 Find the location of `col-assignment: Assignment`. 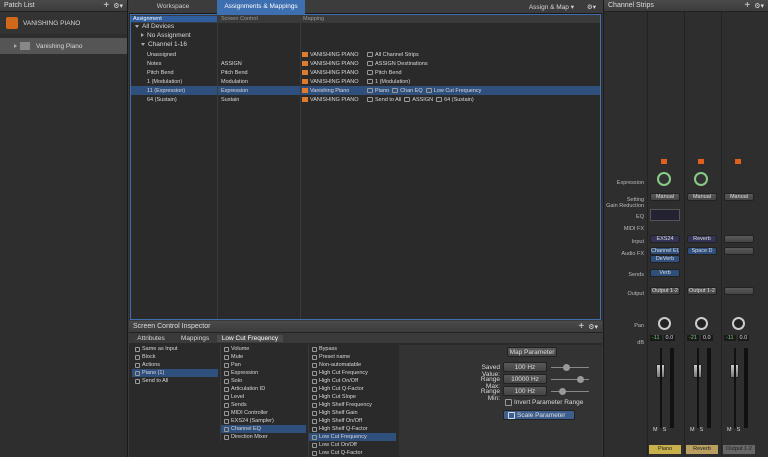

col-assignment: Assignment is located at coordinates (174, 19).